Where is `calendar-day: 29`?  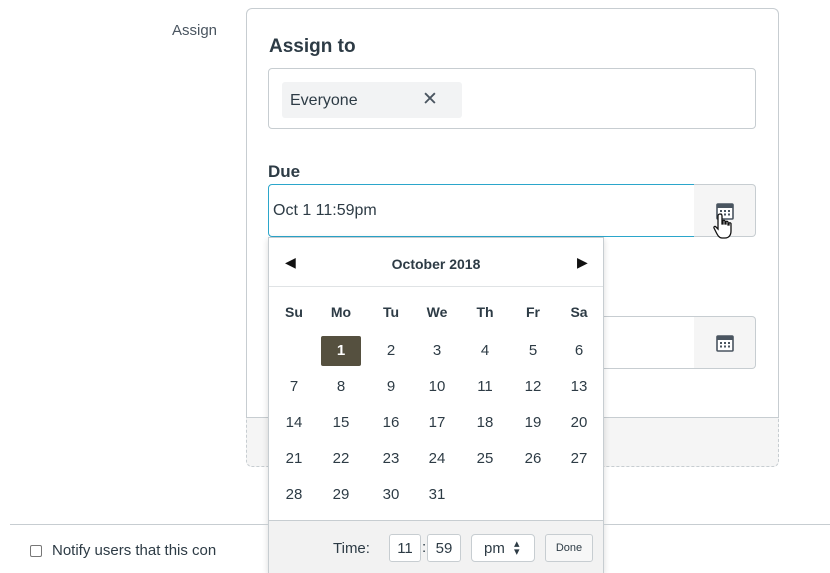 calendar-day: 29 is located at coordinates (341, 495).